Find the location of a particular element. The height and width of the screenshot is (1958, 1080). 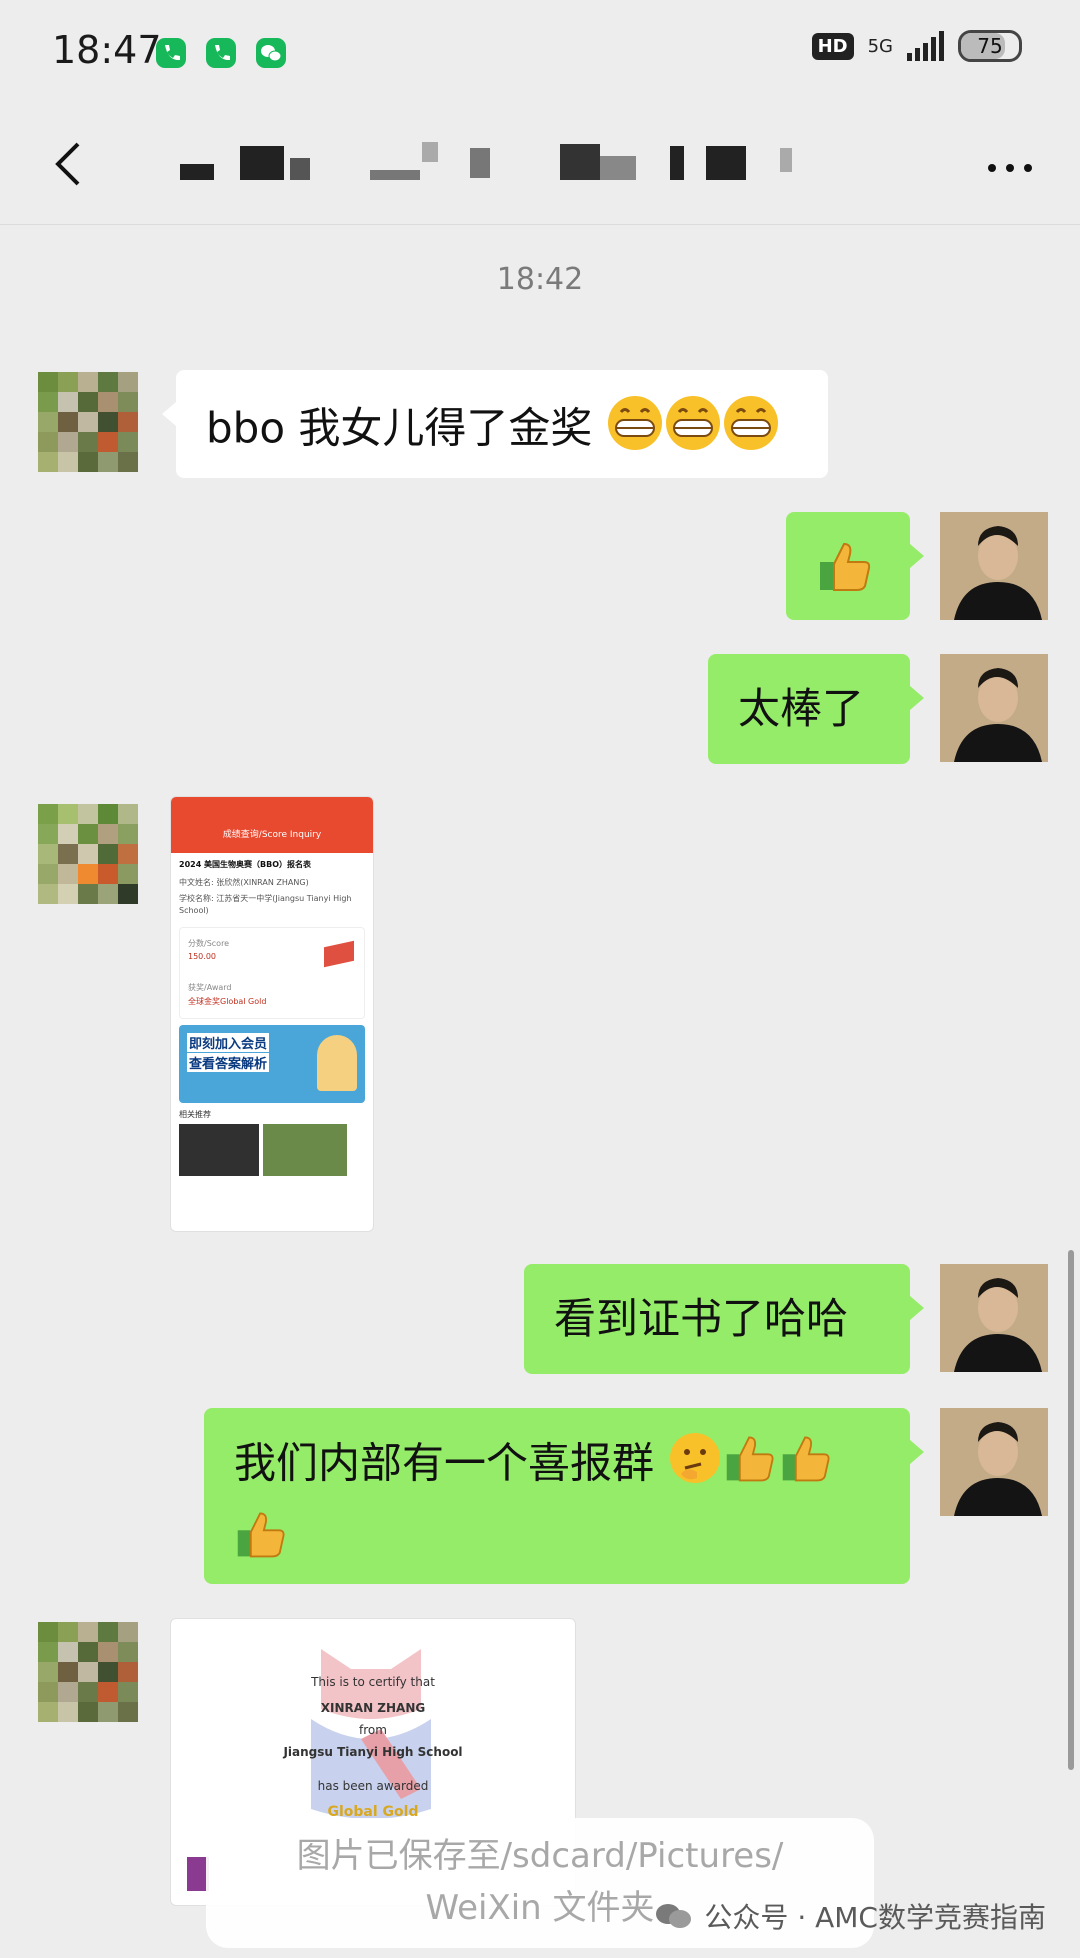

status-icons: HD 5G 75 is located at coordinates (916, 46).